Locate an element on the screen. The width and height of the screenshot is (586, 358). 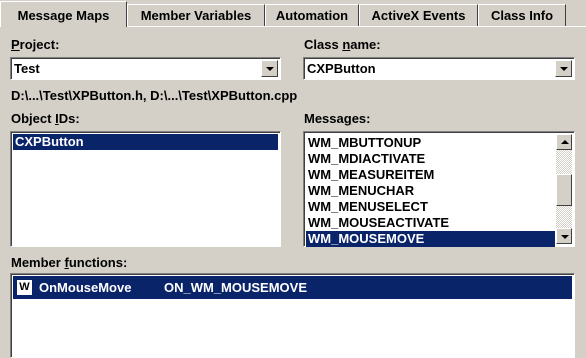
scroll-thumb is located at coordinates (564, 190).